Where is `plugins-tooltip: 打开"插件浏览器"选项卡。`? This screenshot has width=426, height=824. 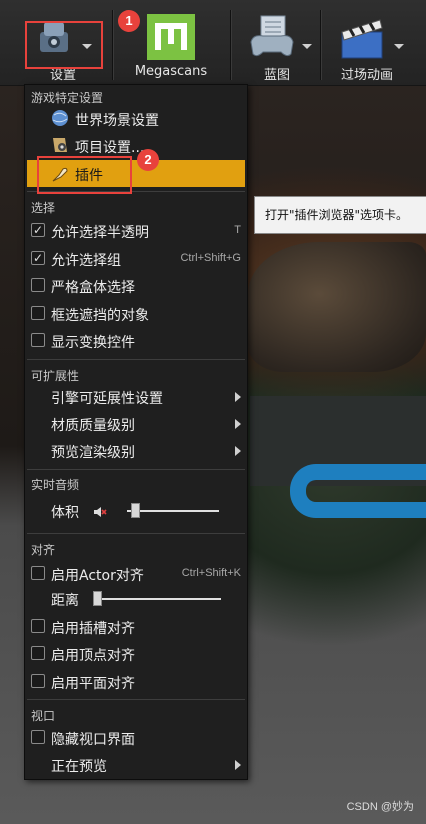 plugins-tooltip: 打开"插件浏览器"选项卡。 is located at coordinates (340, 215).